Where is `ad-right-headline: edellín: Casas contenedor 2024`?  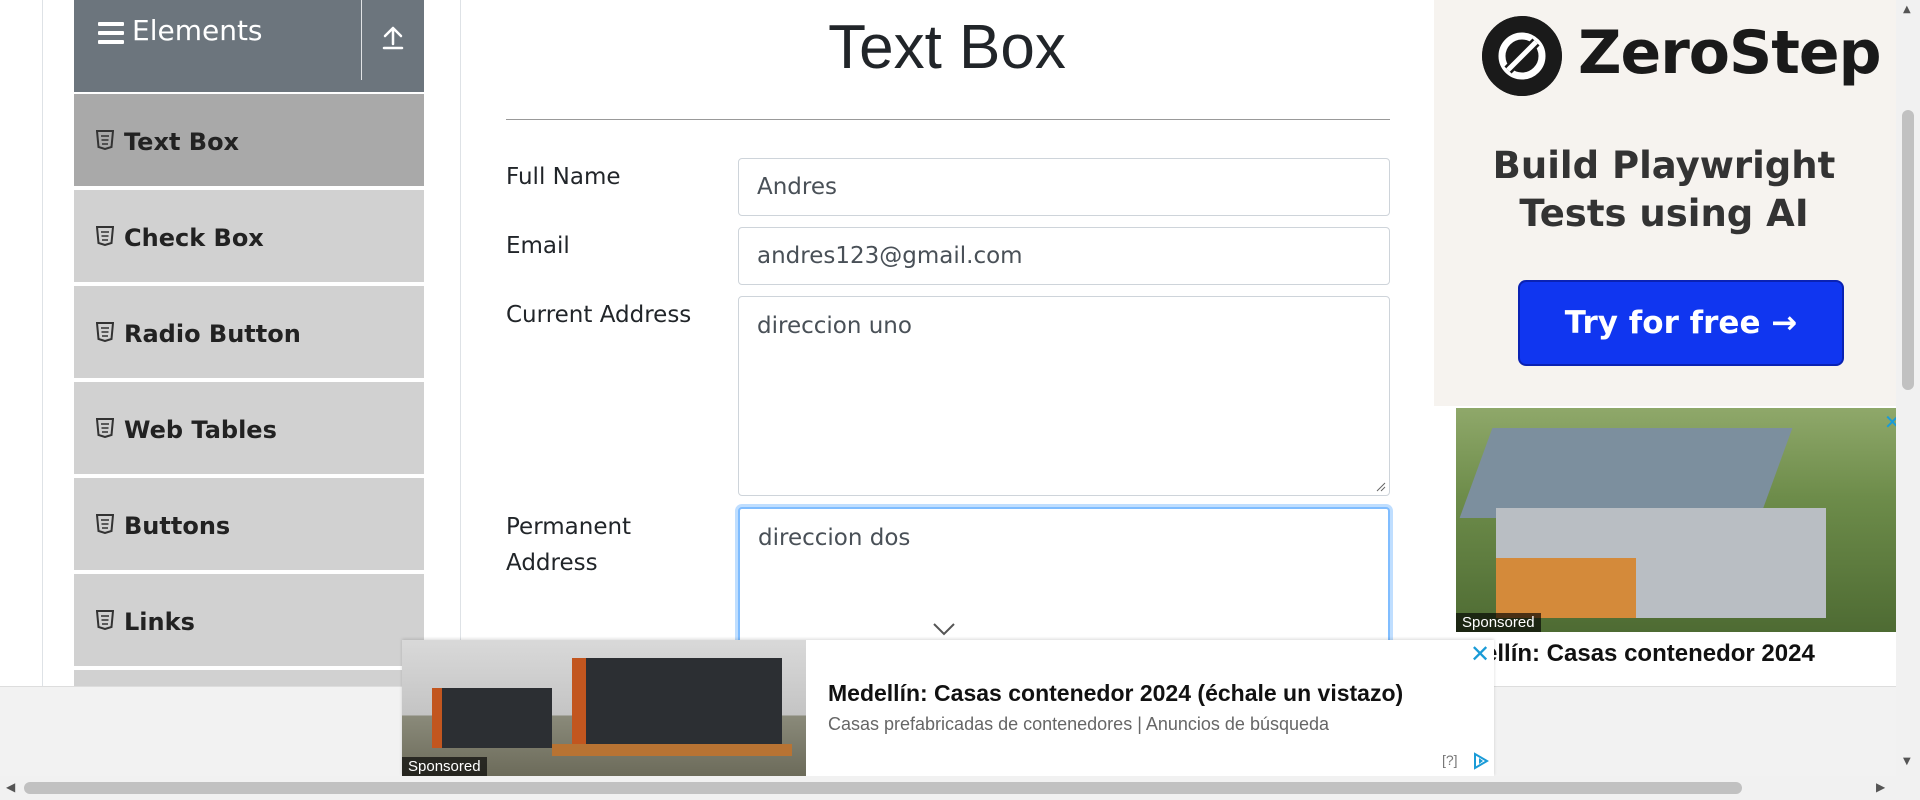
ad-right-headline: edellín: Casas contenedor 2024 is located at coordinates (1635, 654).